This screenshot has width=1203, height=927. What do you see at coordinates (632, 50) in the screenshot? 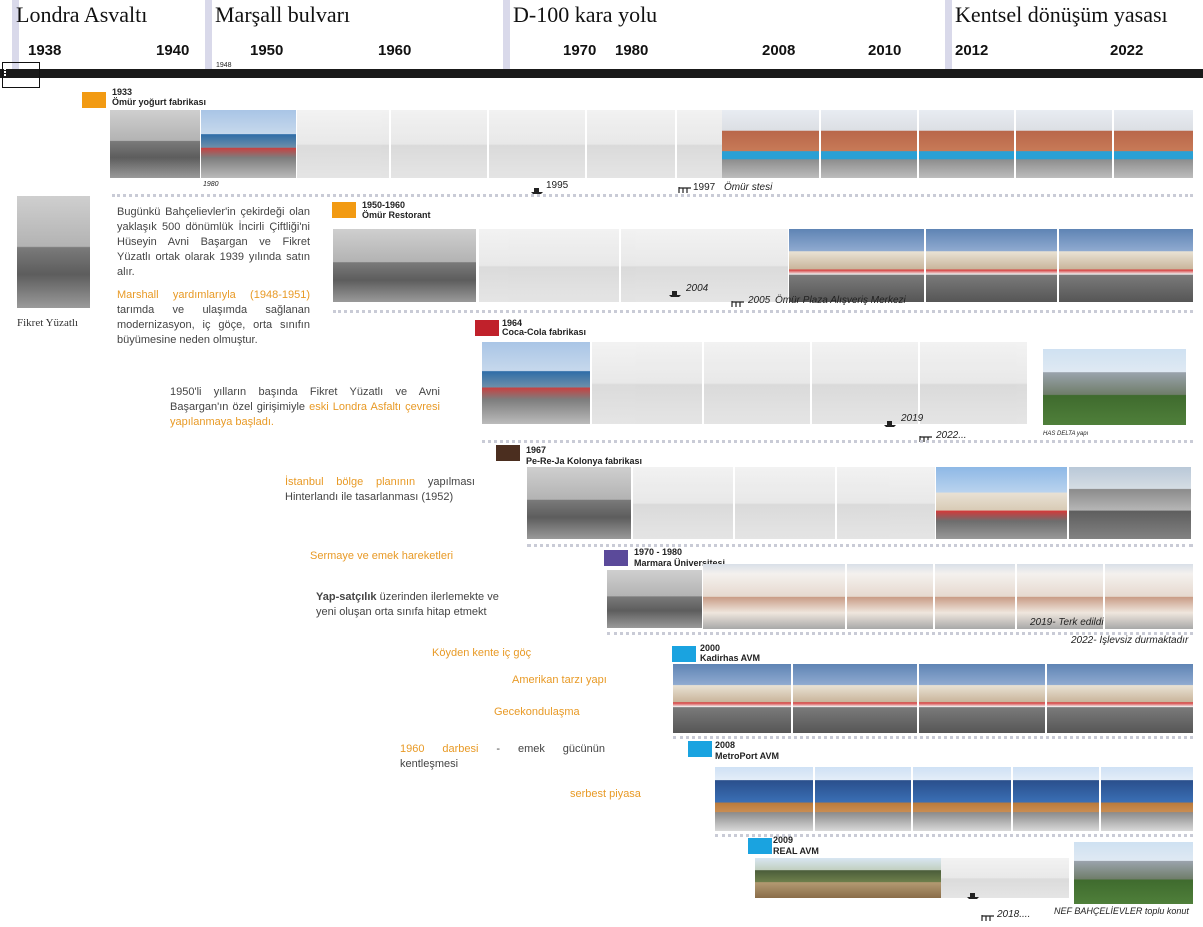
I see `year-label: 1980` at bounding box center [632, 50].